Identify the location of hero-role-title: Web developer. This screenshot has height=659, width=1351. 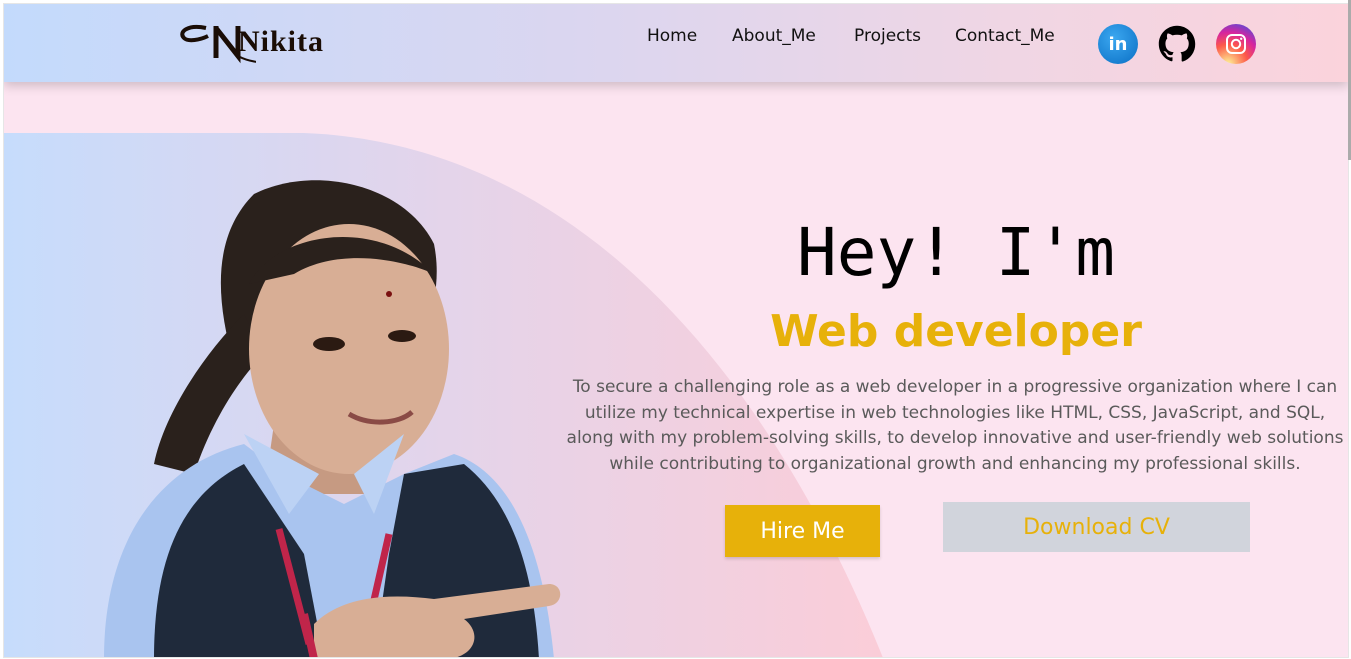
(956, 331).